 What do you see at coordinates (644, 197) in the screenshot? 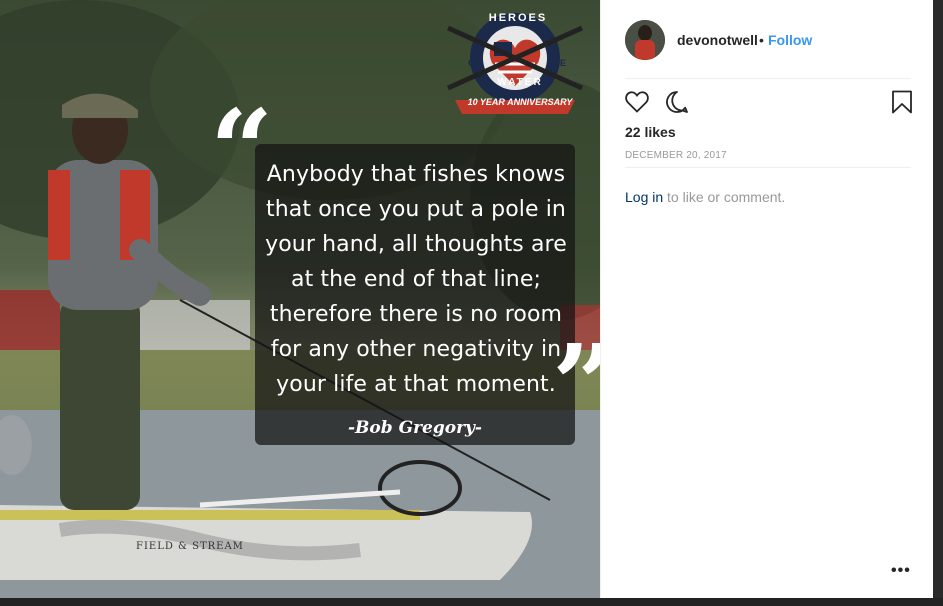
I see `login-link: Log in` at bounding box center [644, 197].